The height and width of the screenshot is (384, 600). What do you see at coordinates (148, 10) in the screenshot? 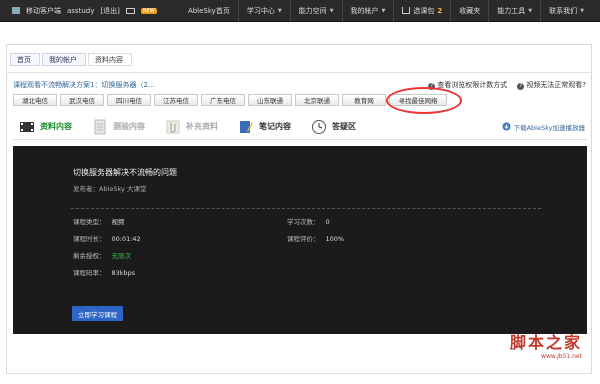
I see `new-badge: NEW` at bounding box center [148, 10].